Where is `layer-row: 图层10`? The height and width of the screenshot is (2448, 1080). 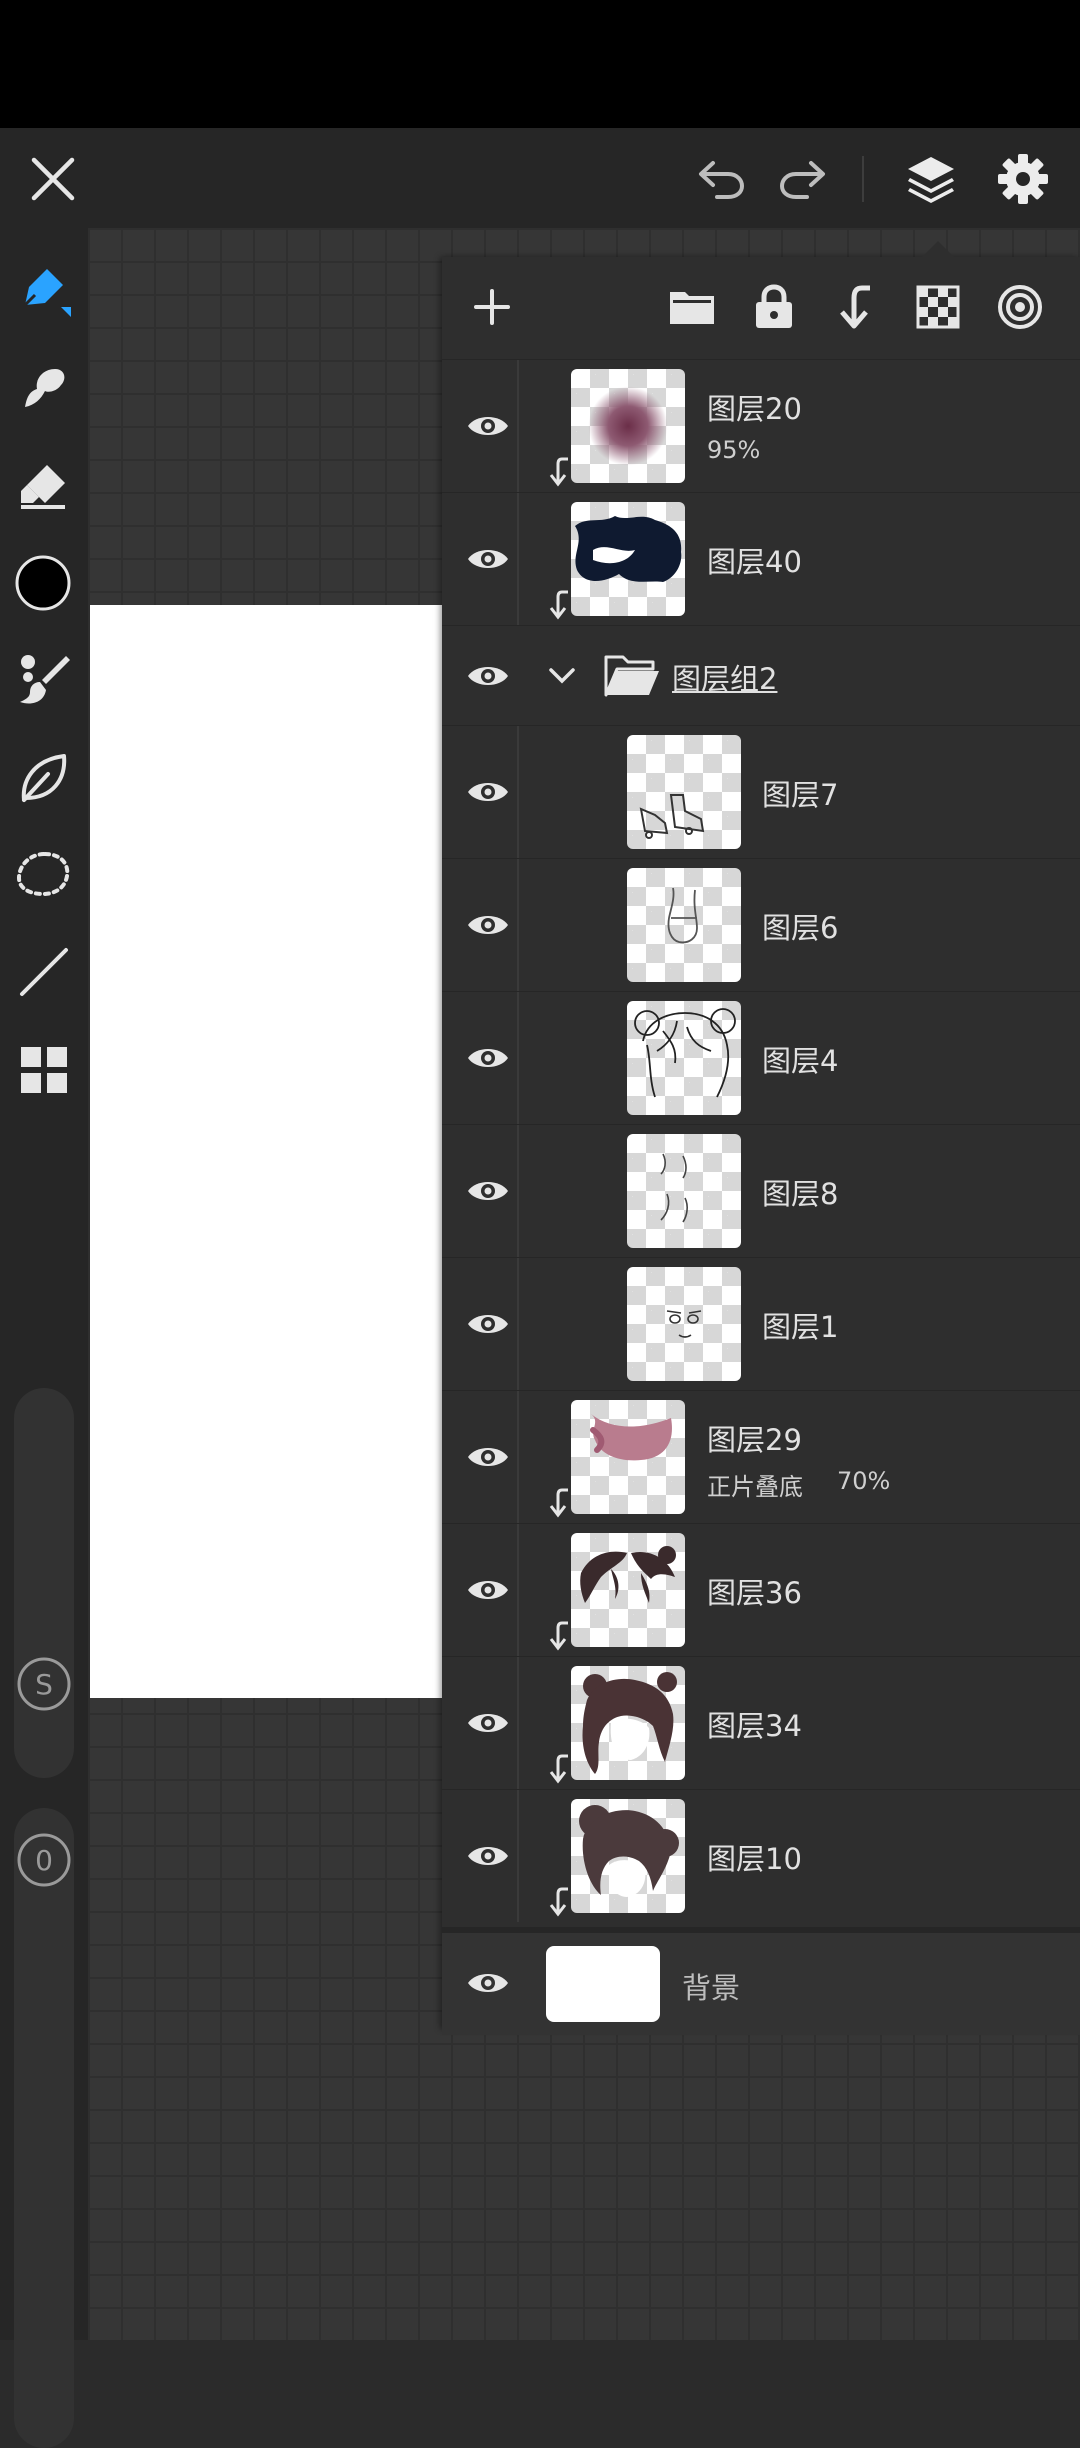 layer-row: 图层10 is located at coordinates (761, 1855).